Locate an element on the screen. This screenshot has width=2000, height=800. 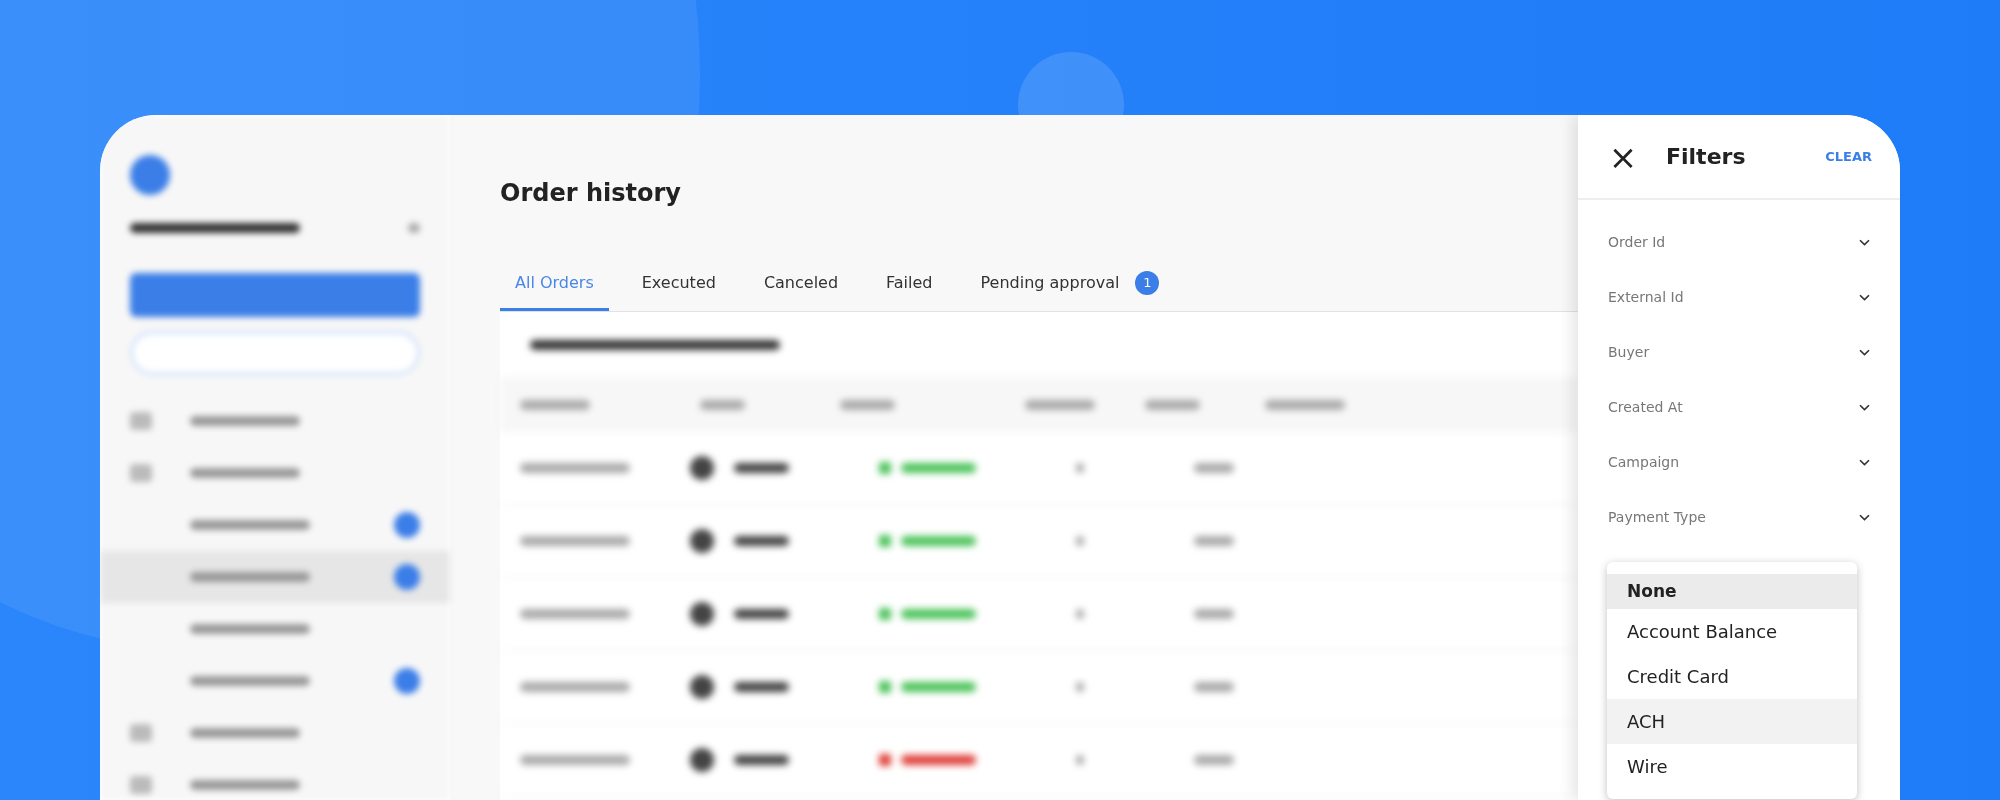
dropdown-option: None is located at coordinates (1732, 591).